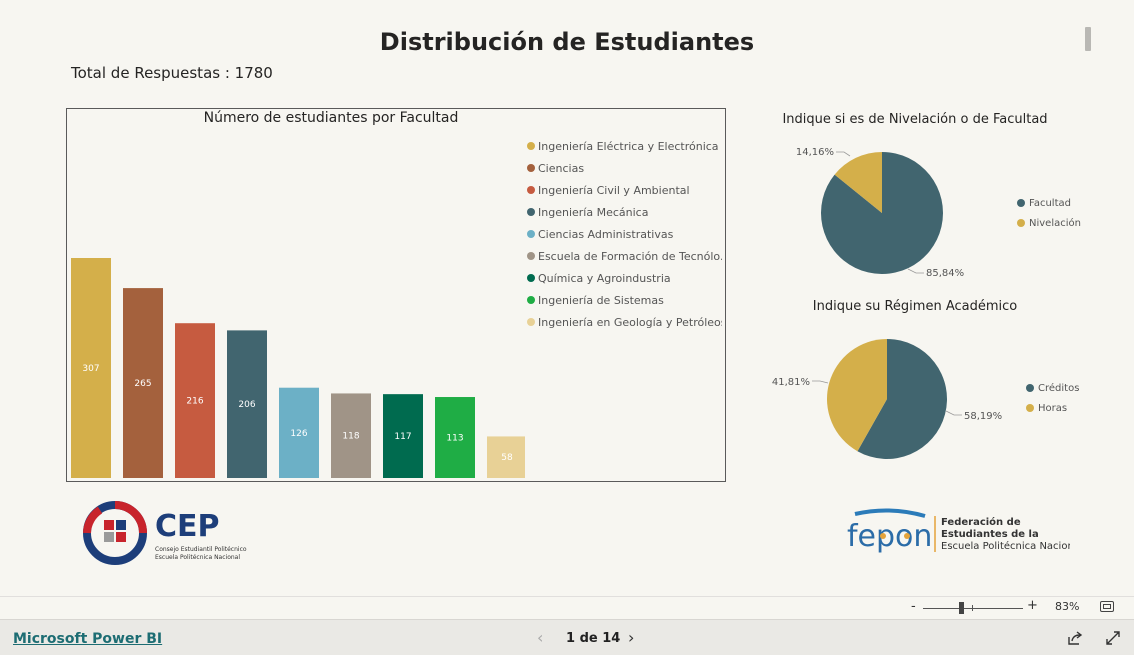 The height and width of the screenshot is (655, 1134). What do you see at coordinates (815, 152) in the screenshot?
I see `pie1-data-label-2: 14,16%` at bounding box center [815, 152].